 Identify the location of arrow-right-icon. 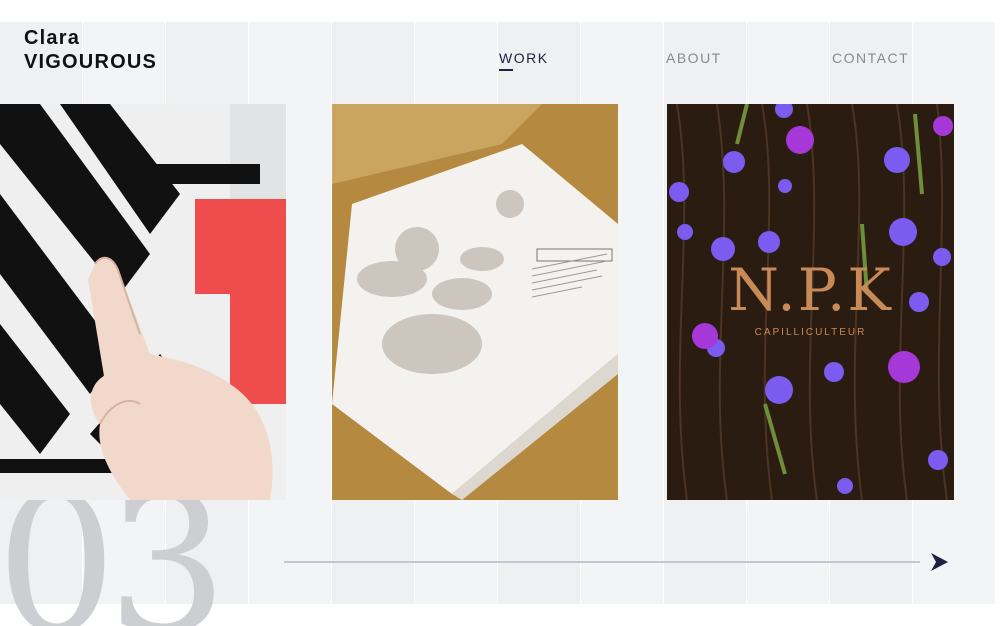
(939, 562).